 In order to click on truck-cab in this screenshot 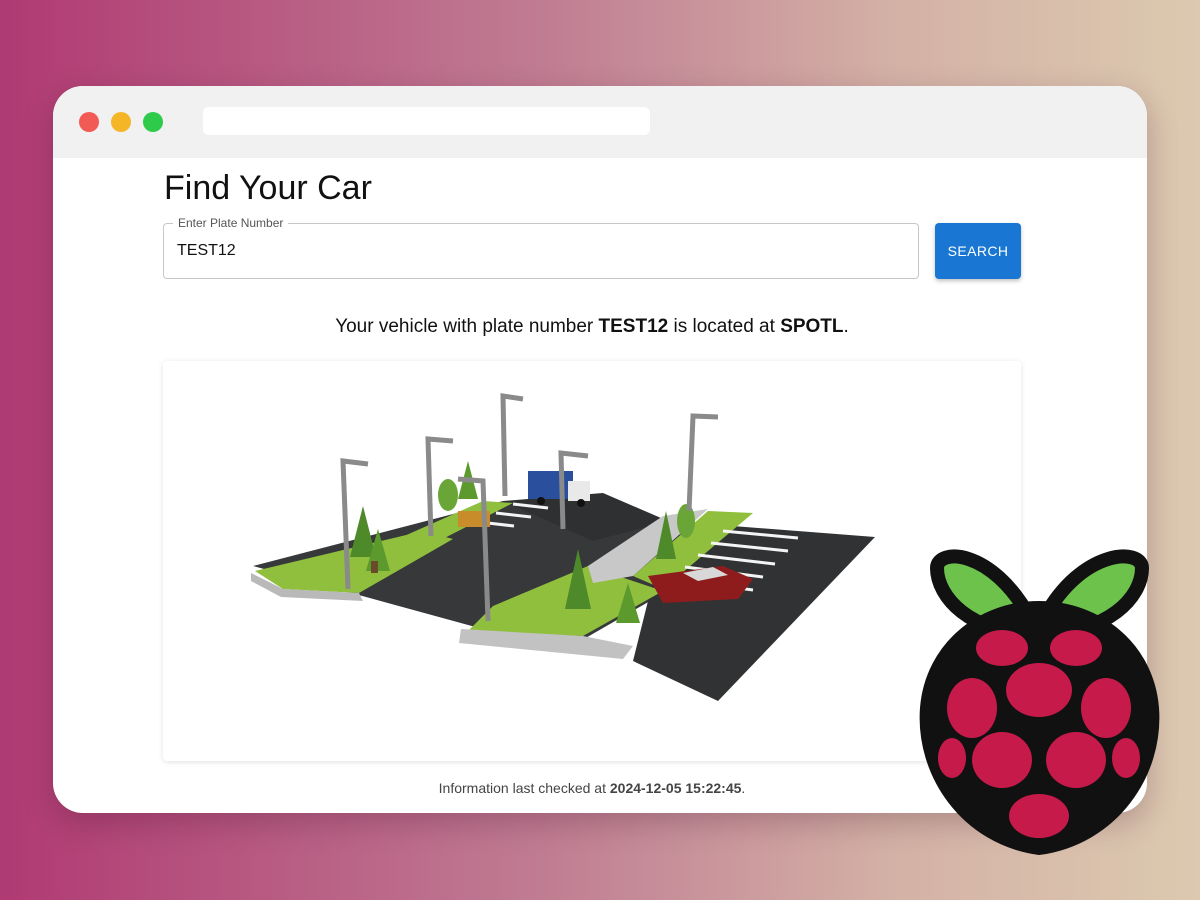, I will do `click(579, 491)`.